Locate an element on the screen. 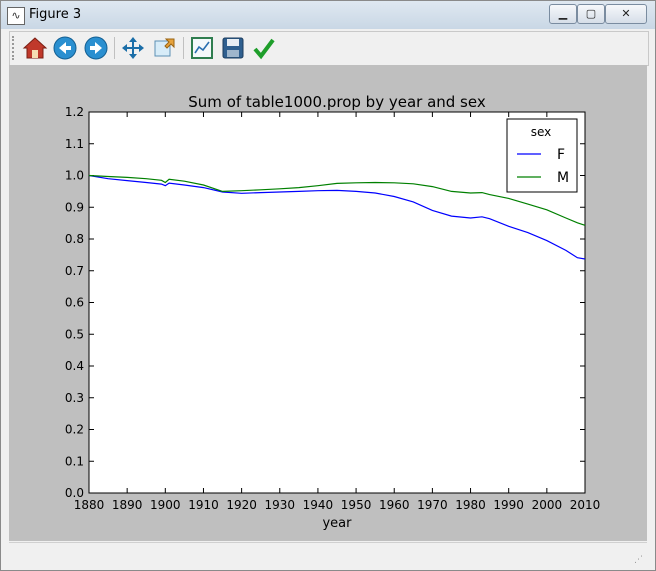 The height and width of the screenshot is (571, 656). x-tick-label: 1980 is located at coordinates (470, 505).